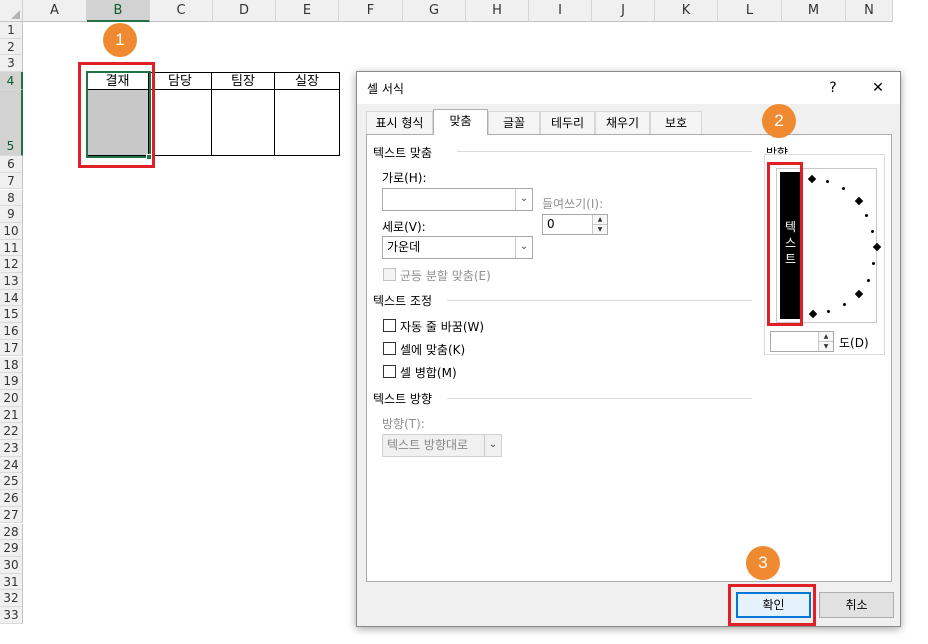 The image size is (928, 644). What do you see at coordinates (389, 274) in the screenshot?
I see `distributed-checkbox` at bounding box center [389, 274].